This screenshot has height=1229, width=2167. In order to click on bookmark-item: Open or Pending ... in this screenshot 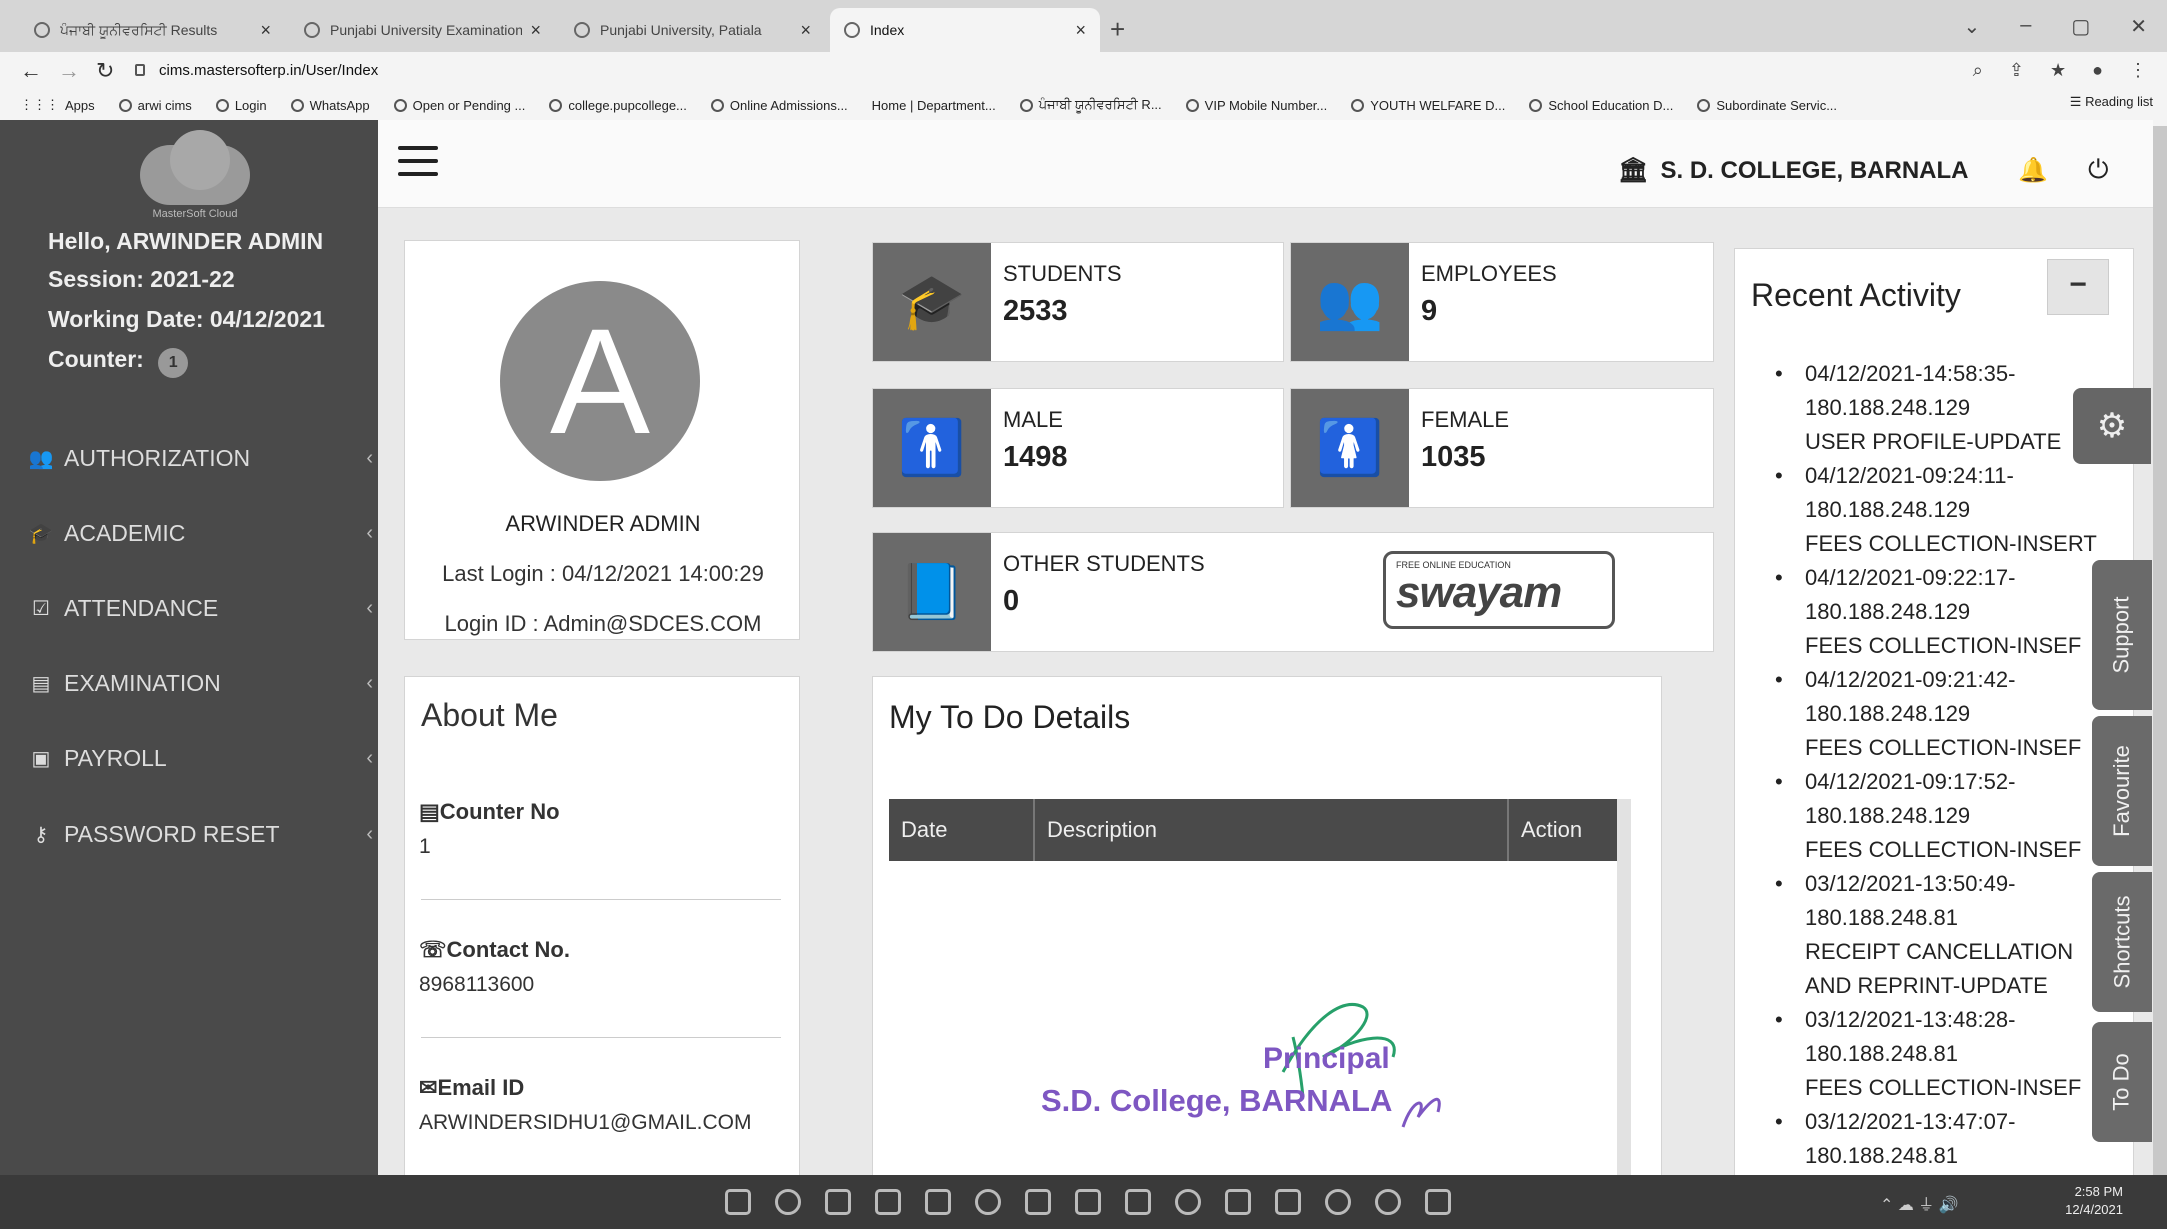, I will do `click(459, 105)`.